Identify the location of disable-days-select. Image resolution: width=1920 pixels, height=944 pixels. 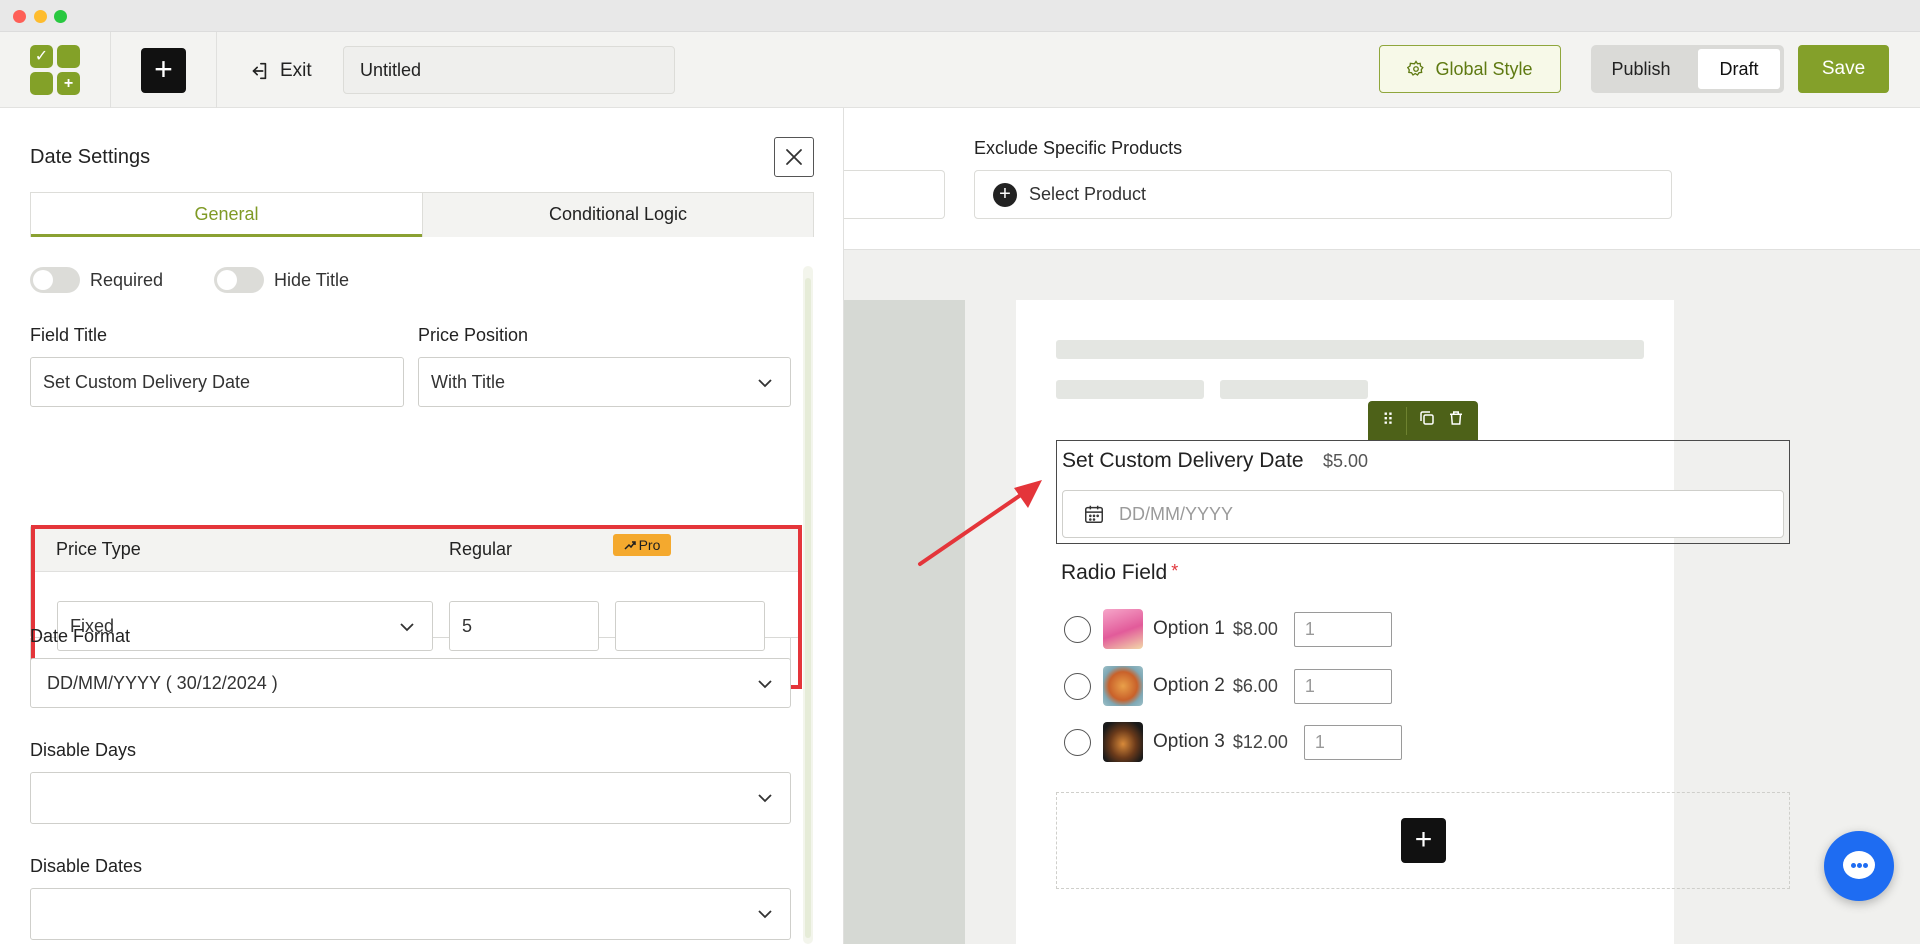
(410, 798).